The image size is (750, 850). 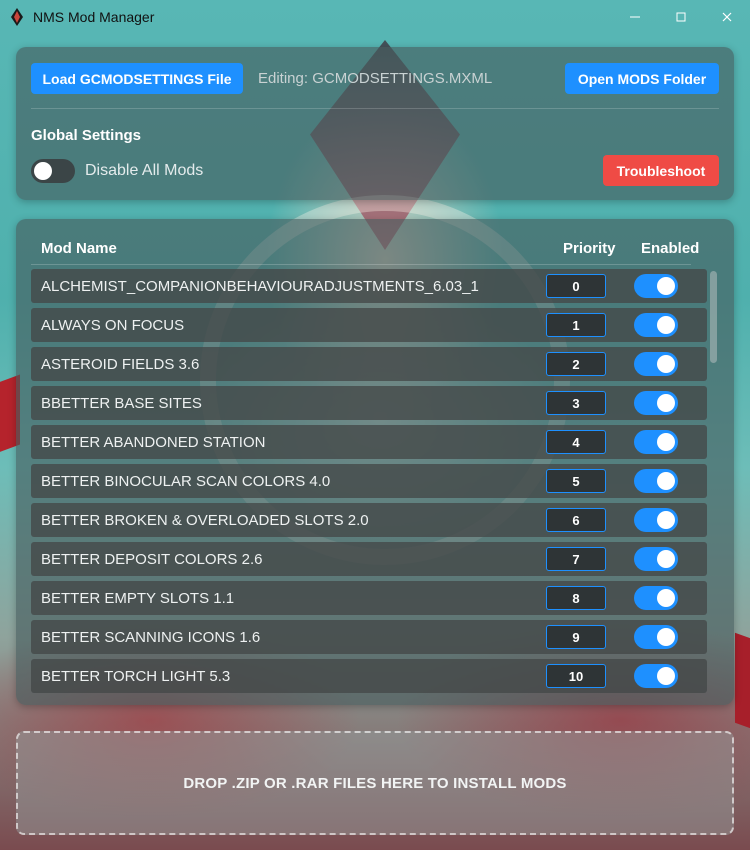 What do you see at coordinates (376, 251) in the screenshot?
I see `mod-list-header: Mod Name Priority Enabled` at bounding box center [376, 251].